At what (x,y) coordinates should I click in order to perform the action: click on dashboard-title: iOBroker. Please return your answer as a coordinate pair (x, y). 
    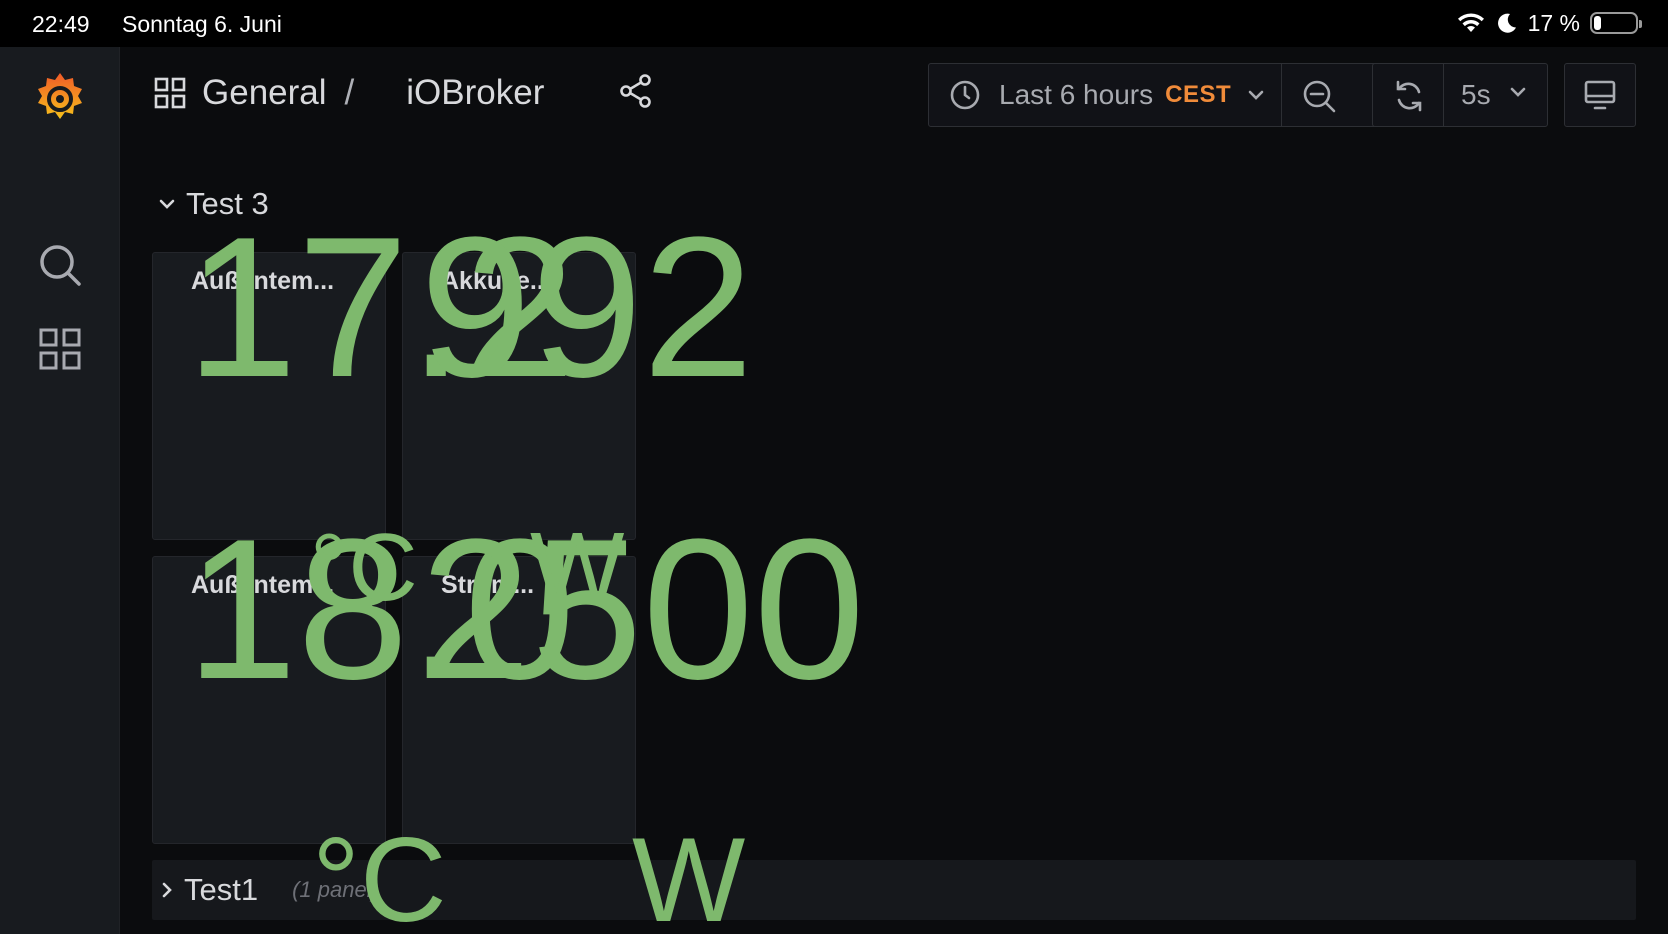
    Looking at the image, I should click on (475, 93).